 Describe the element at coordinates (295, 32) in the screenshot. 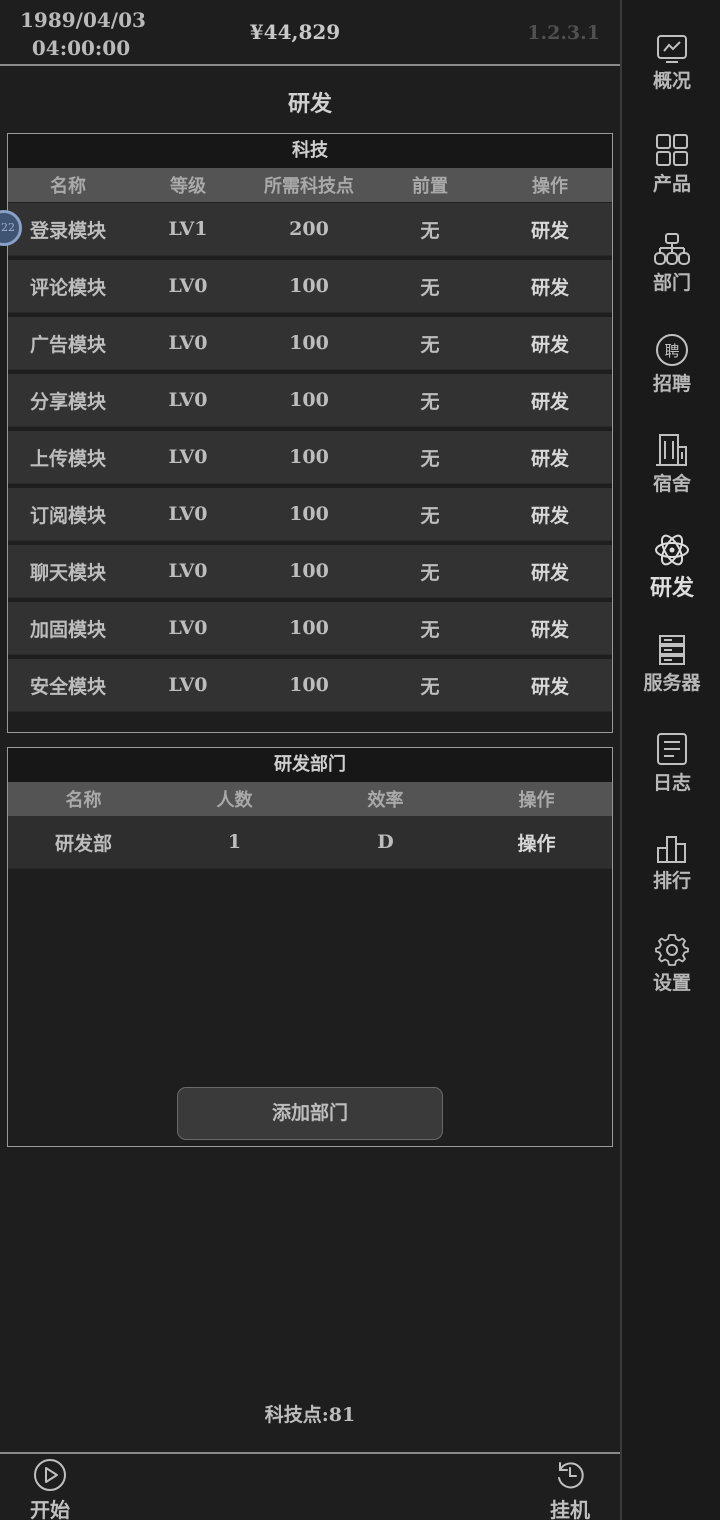

I see `money-display: ¥44,829` at that location.